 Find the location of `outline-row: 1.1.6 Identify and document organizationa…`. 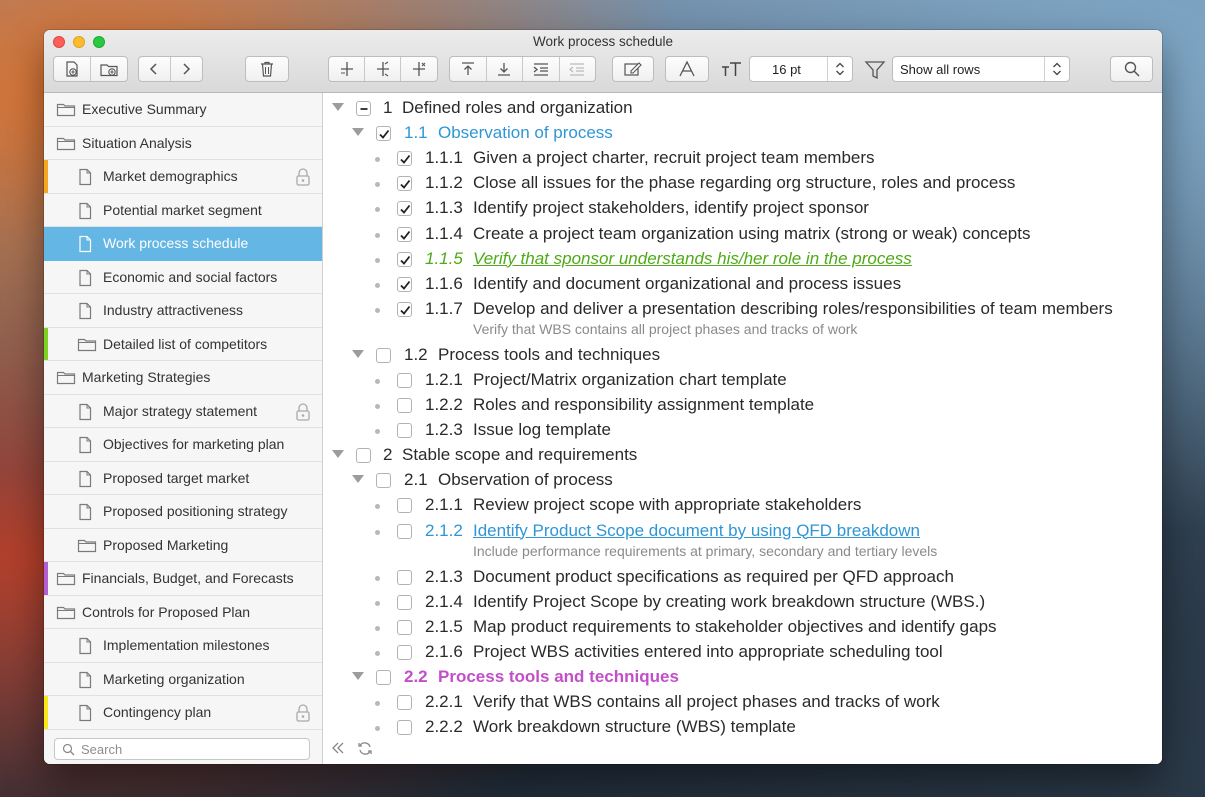

outline-row: 1.1.6 Identify and document organizationa… is located at coordinates (742, 285).